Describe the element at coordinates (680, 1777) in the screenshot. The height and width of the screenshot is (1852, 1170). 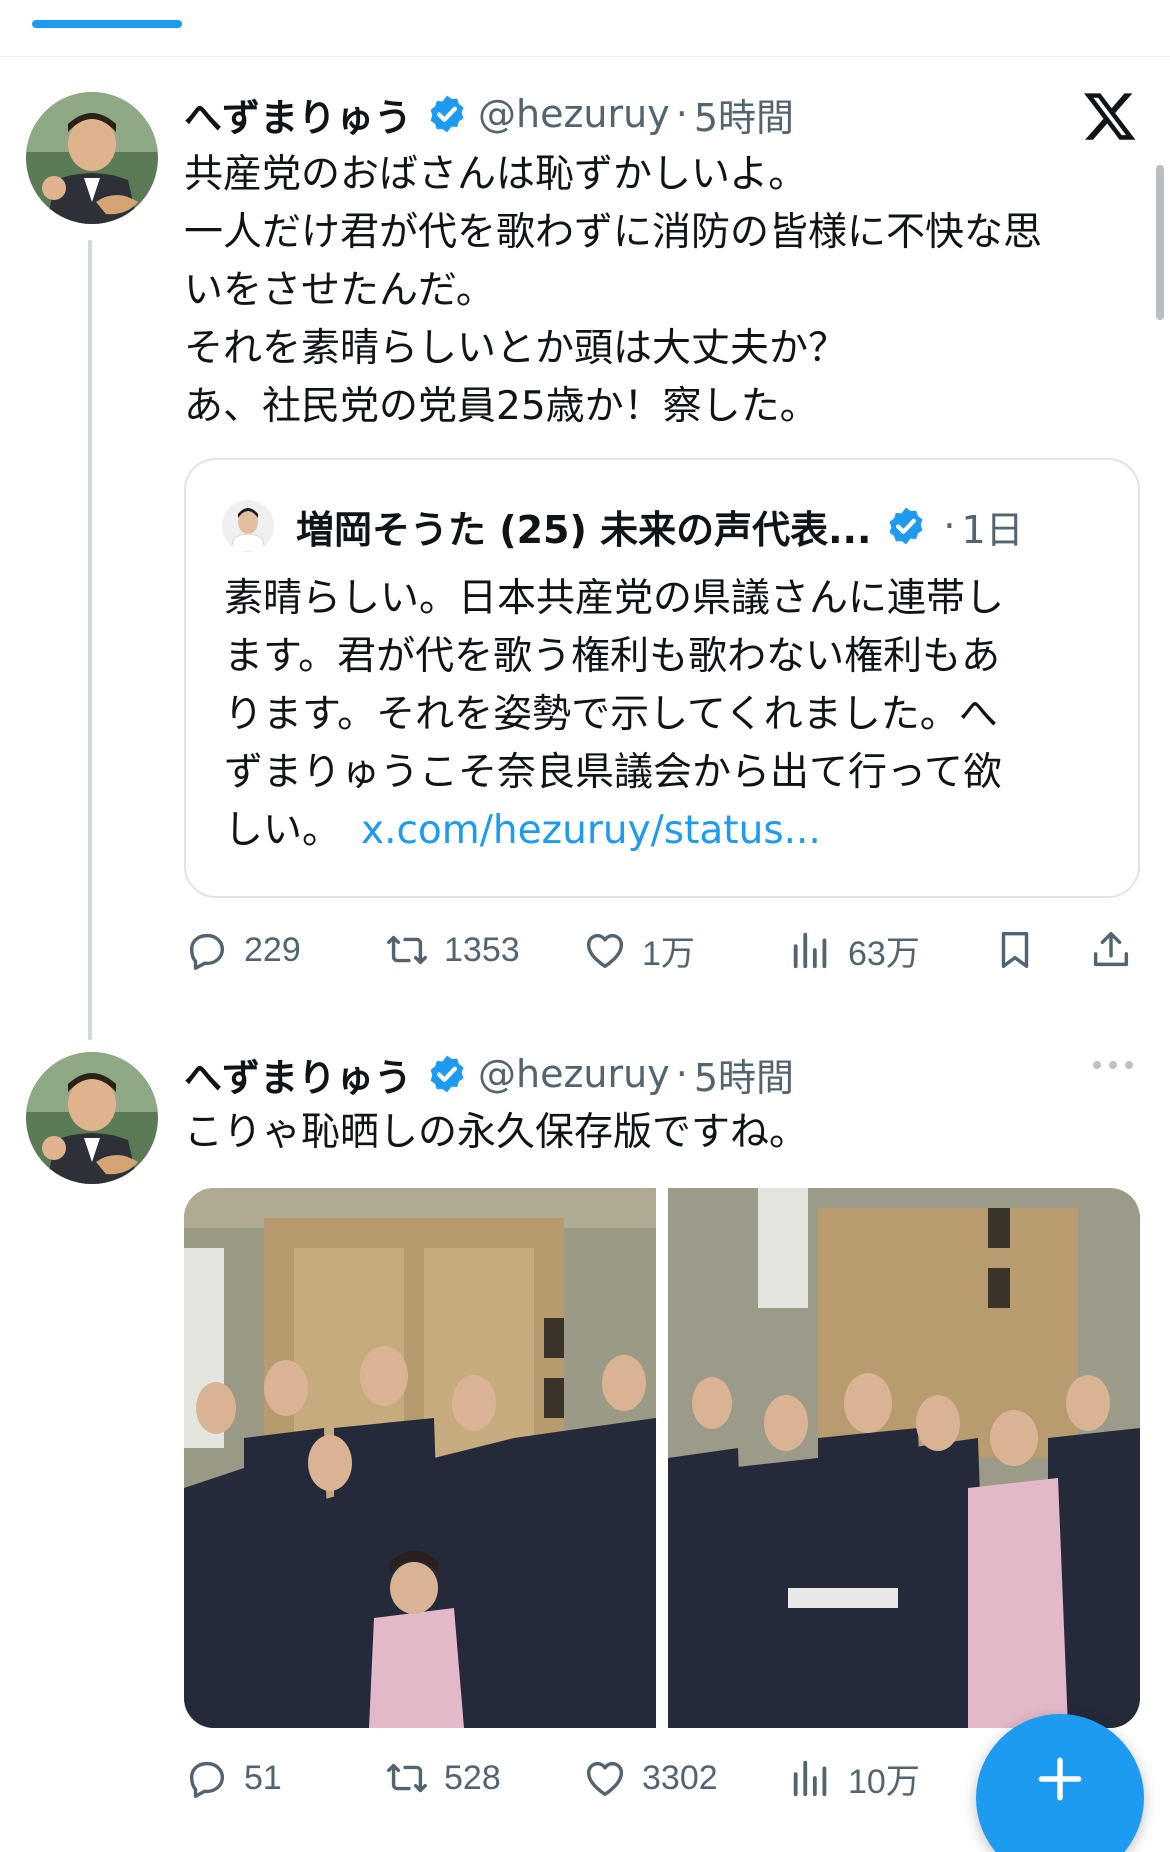
I see `like-count: 3302` at that location.